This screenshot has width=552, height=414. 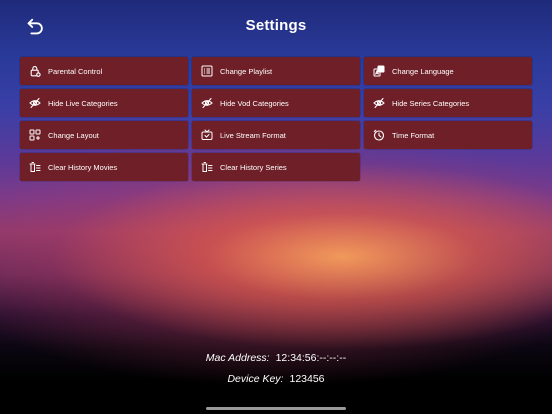 What do you see at coordinates (311, 358) in the screenshot?
I see `mac-address-value: 12:34:56:--:--:--` at bounding box center [311, 358].